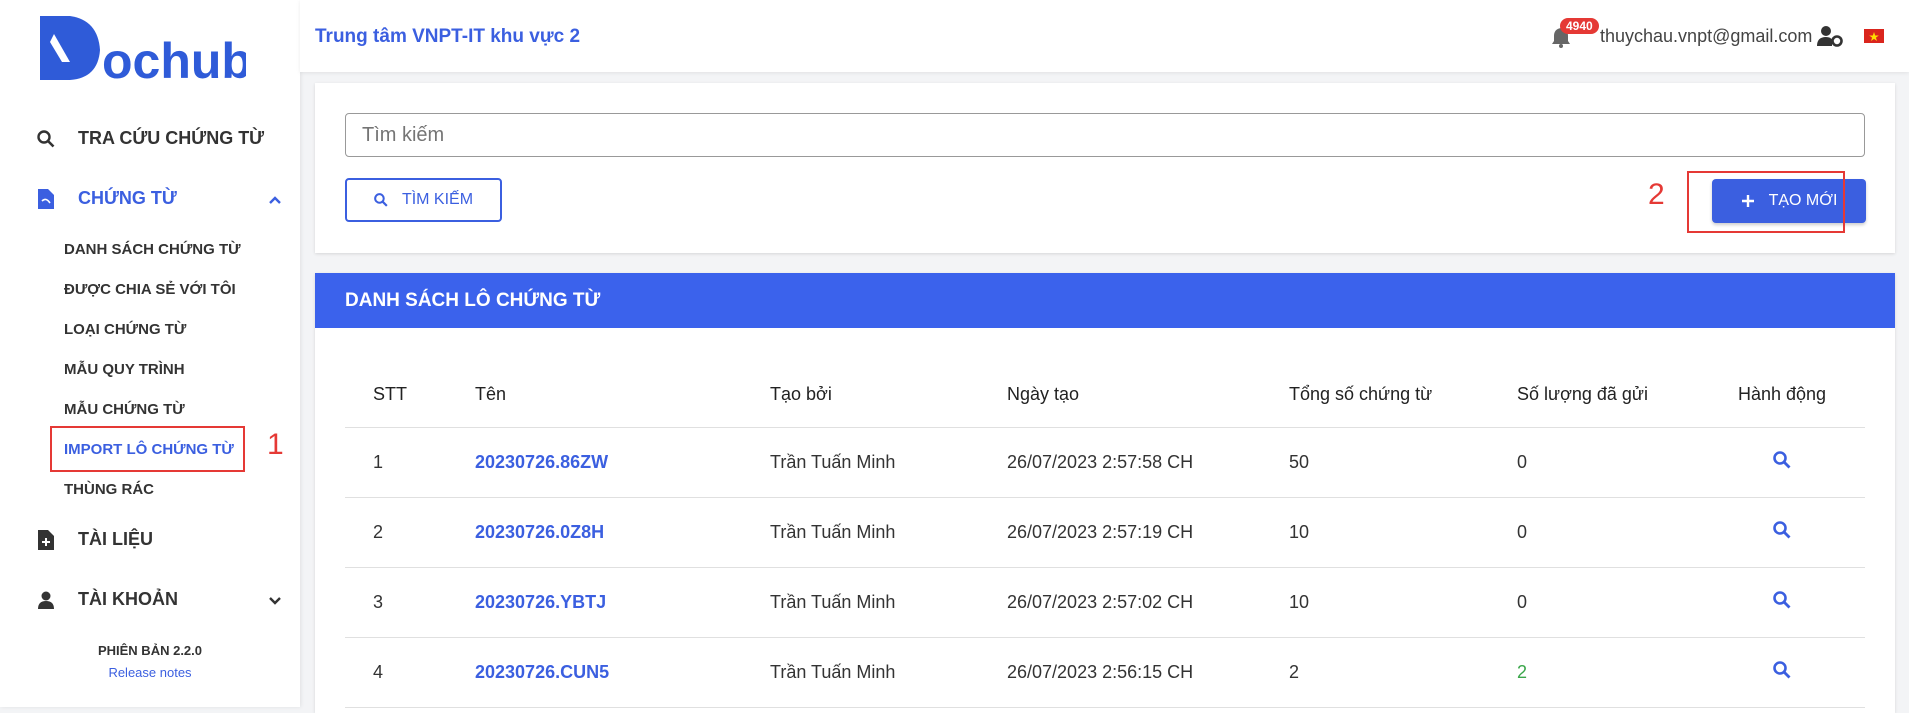  What do you see at coordinates (1782, 395) in the screenshot?
I see `col-hanh-dong: Hành động` at bounding box center [1782, 395].